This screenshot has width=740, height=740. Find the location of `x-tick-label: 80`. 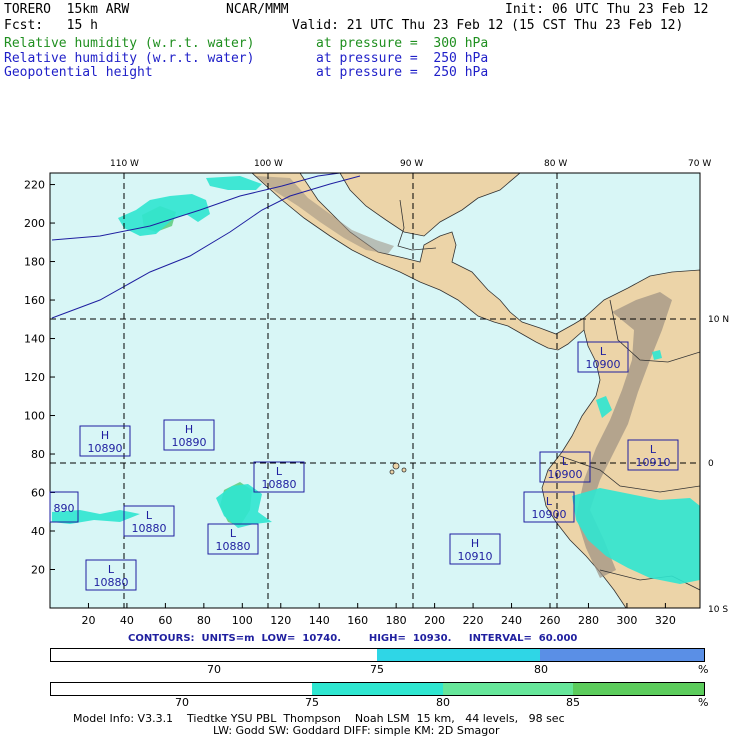

x-tick-label: 80 is located at coordinates (204, 620).